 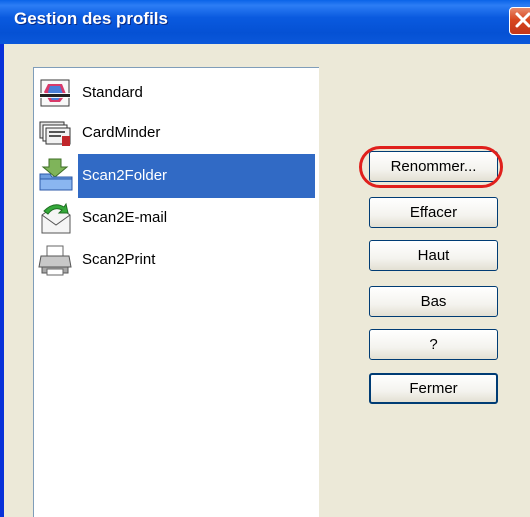 I want to click on list-item: CardMinder, so click(x=176, y=133).